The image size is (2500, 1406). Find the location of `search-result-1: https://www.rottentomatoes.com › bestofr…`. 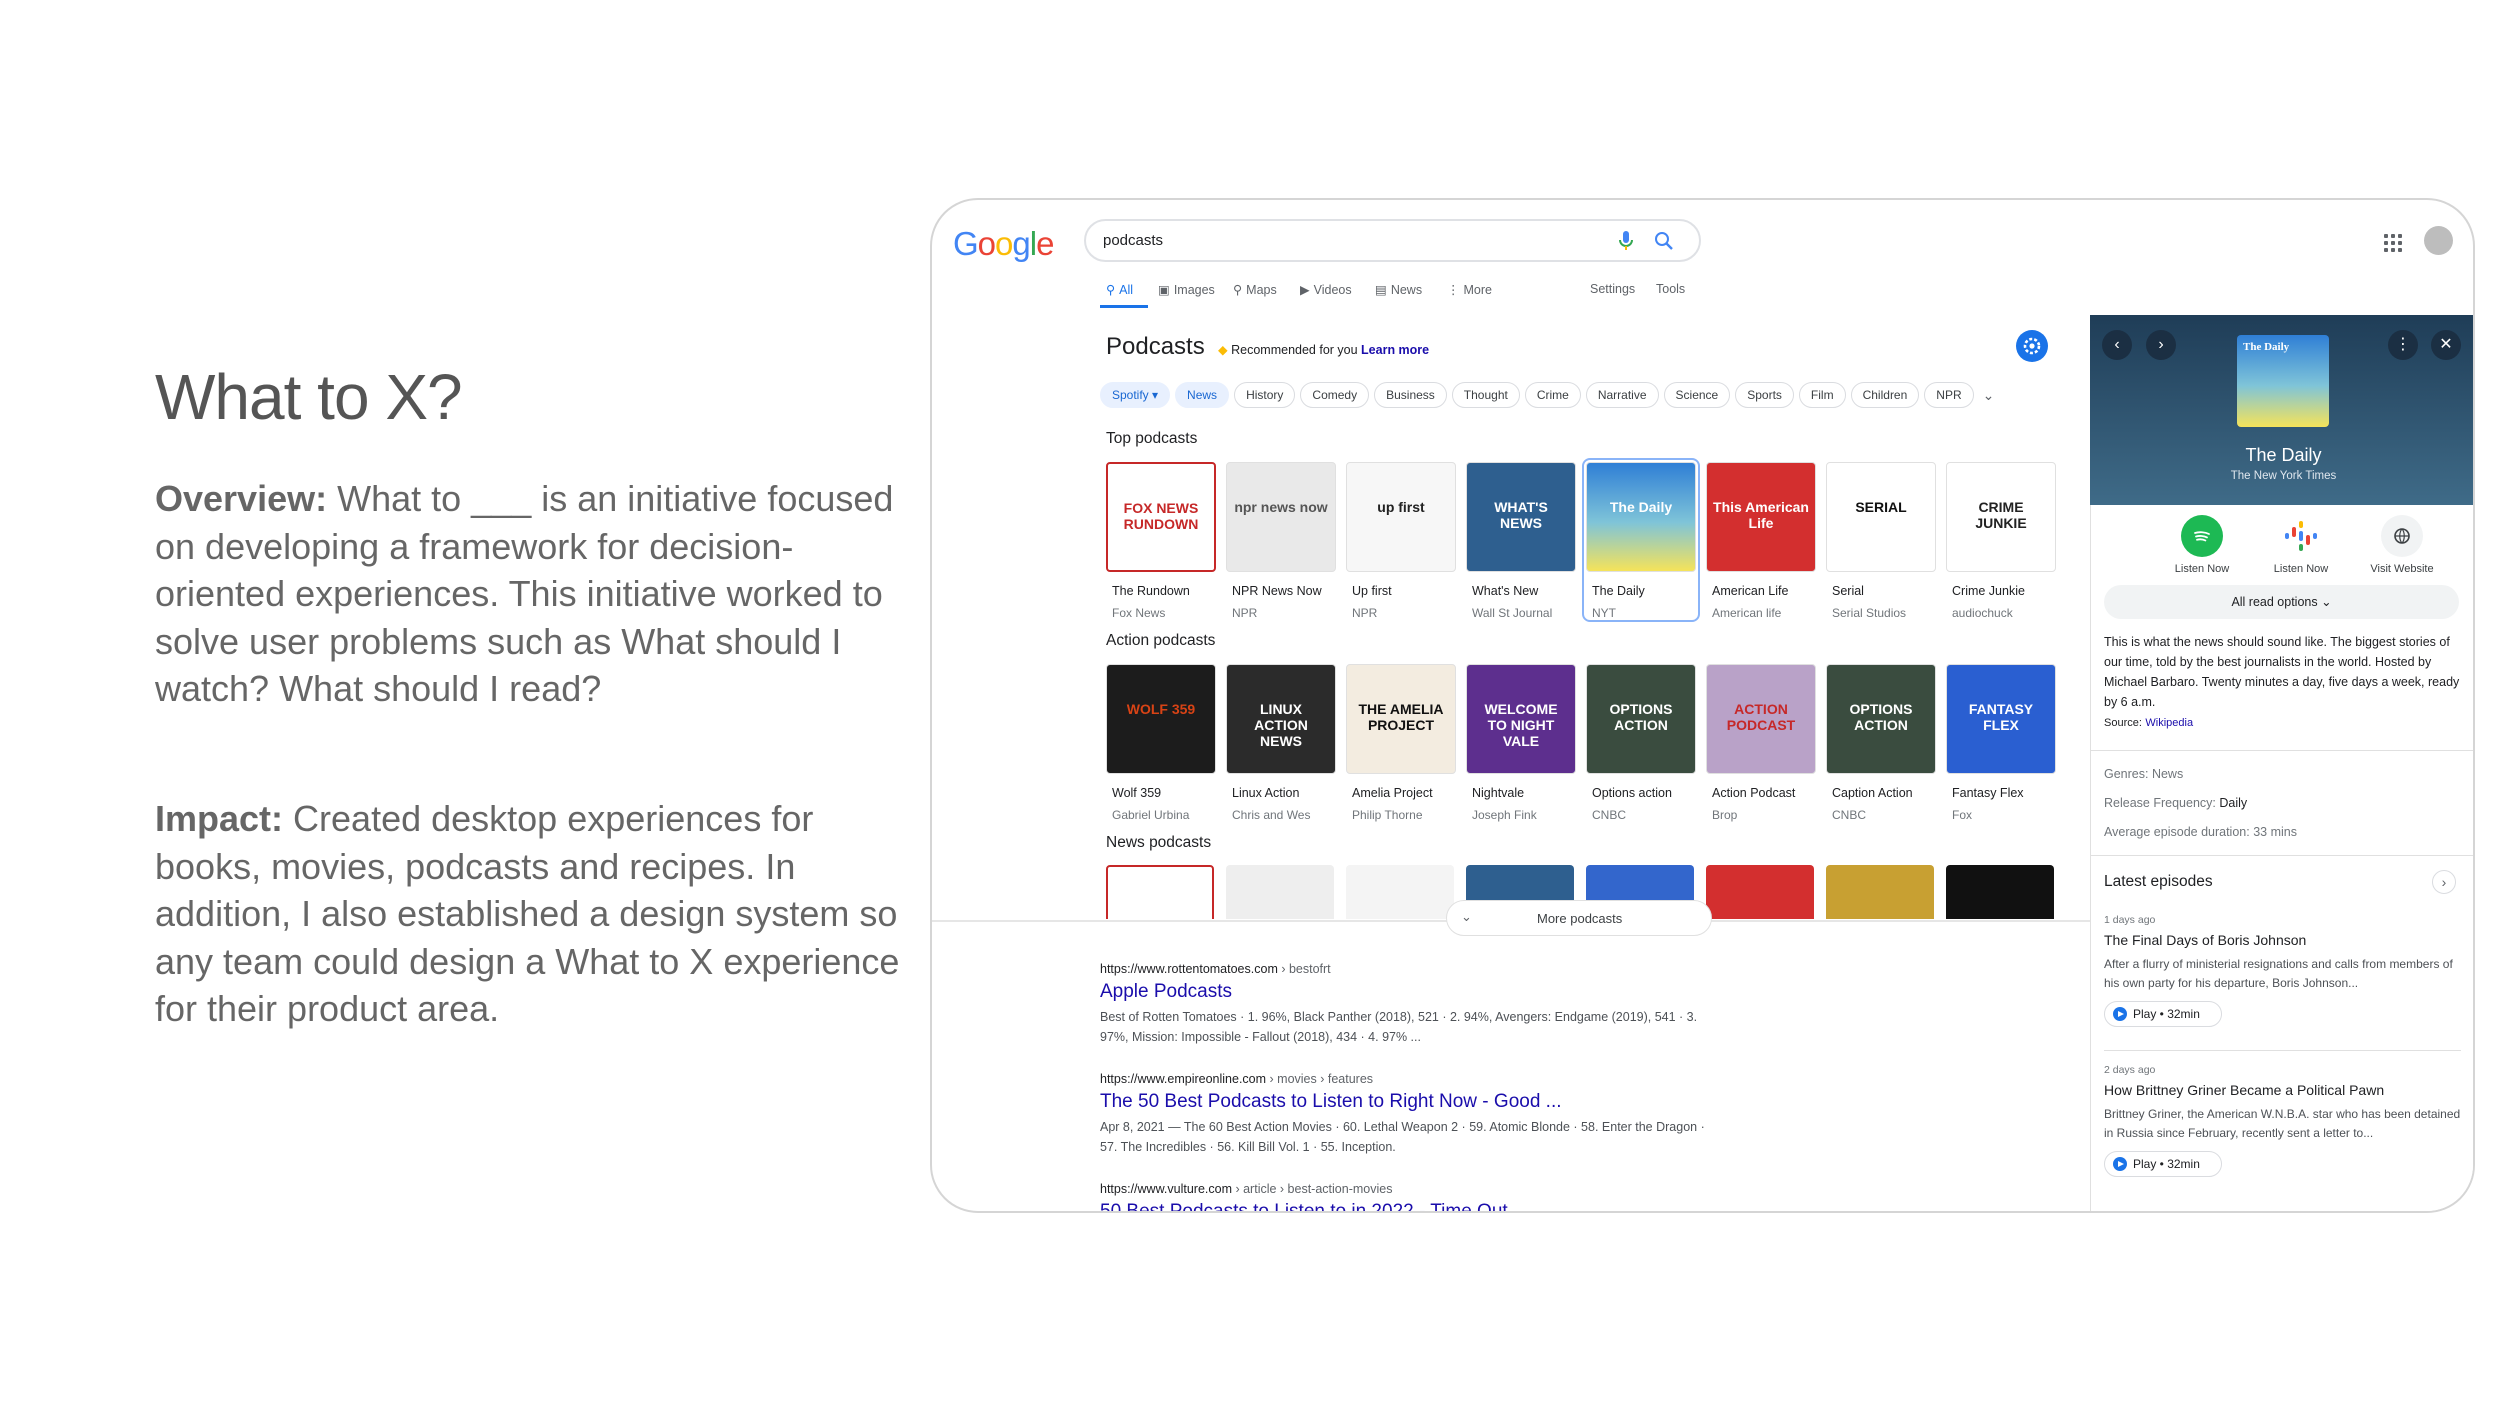

search-result-1: https://www.rottentomatoes.com › bestofr… is located at coordinates (1410, 1004).